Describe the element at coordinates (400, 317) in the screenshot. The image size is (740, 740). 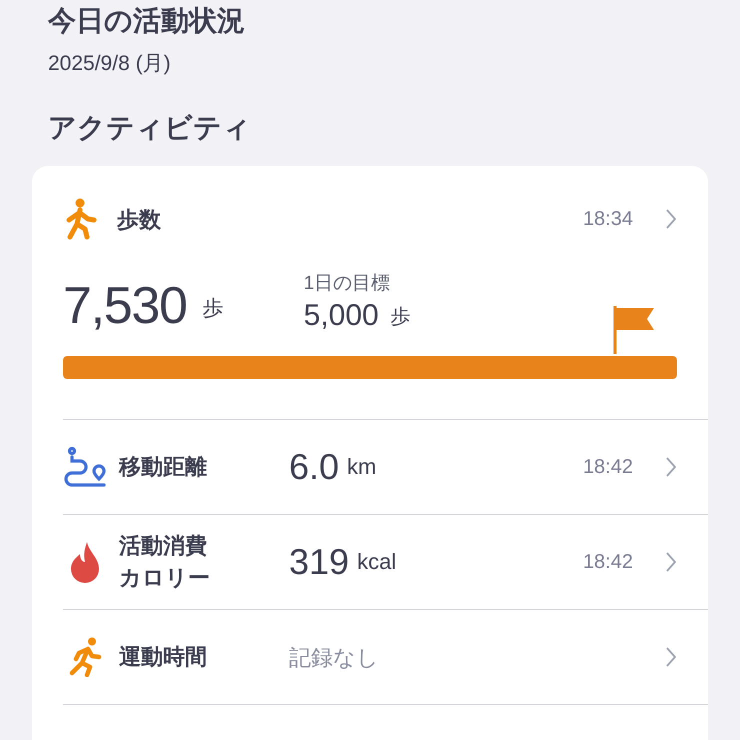
I see `goal-unit: 歩` at that location.